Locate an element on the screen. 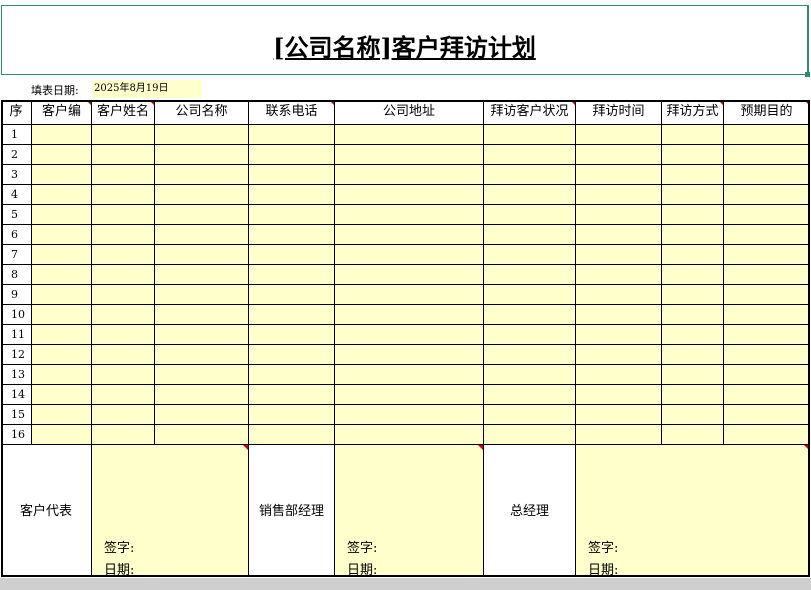 The height and width of the screenshot is (590, 811). header-phone: 联系电话 is located at coordinates (292, 112).